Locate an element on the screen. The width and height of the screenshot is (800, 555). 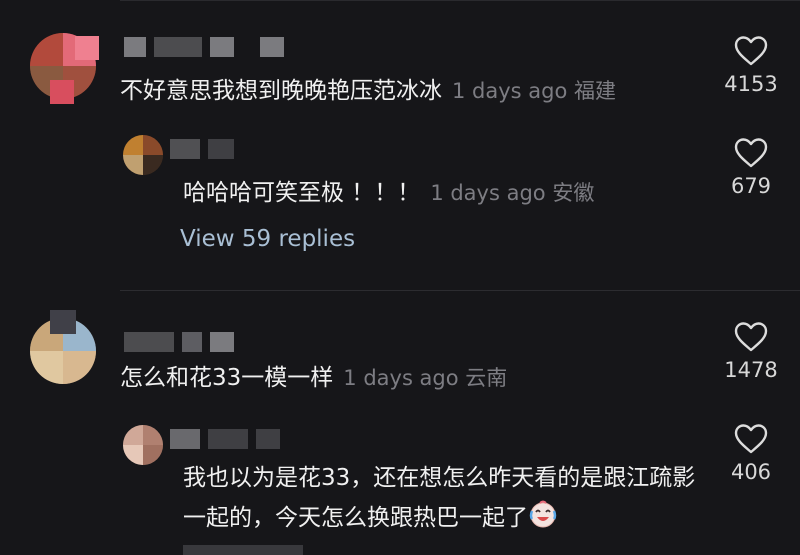
top-divider is located at coordinates (460, 0).